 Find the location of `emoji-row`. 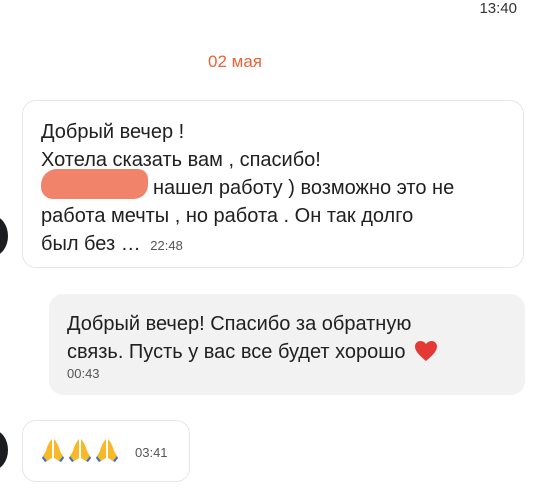

emoji-row is located at coordinates (80, 450).